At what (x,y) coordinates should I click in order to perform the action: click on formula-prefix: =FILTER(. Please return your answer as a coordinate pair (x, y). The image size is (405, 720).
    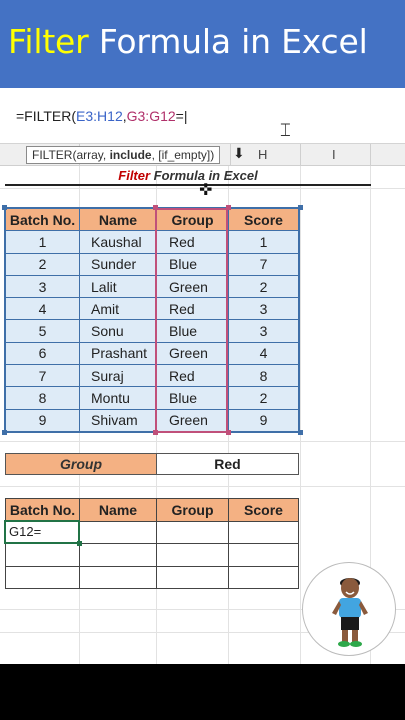
    Looking at the image, I should click on (46, 116).